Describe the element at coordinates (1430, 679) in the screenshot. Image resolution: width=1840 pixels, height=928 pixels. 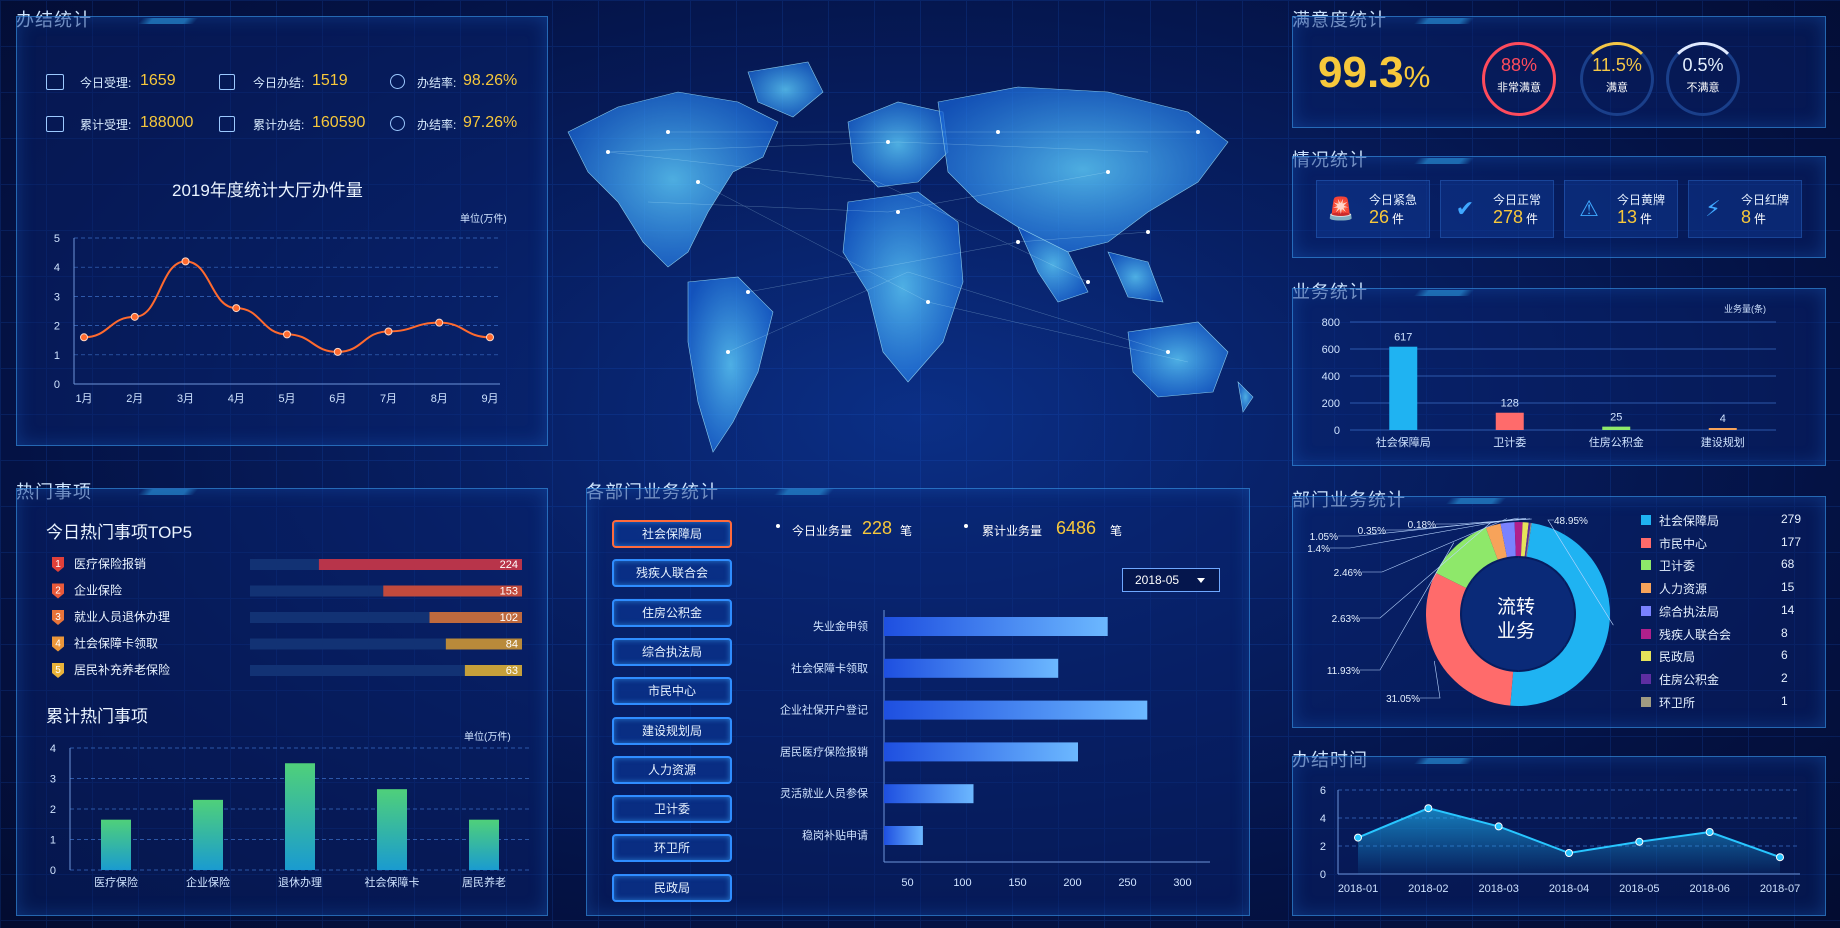
I see `label-leader-line` at that location.